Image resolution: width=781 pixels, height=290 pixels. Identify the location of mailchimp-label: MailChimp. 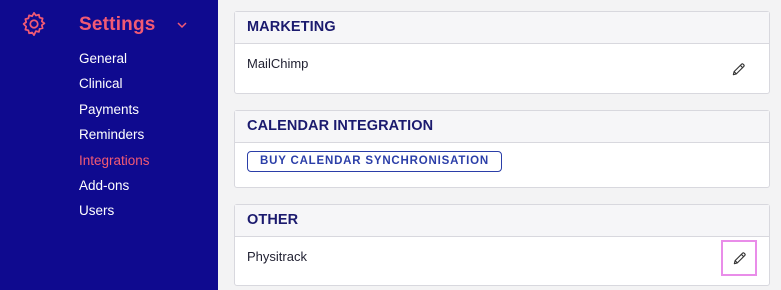
(278, 63).